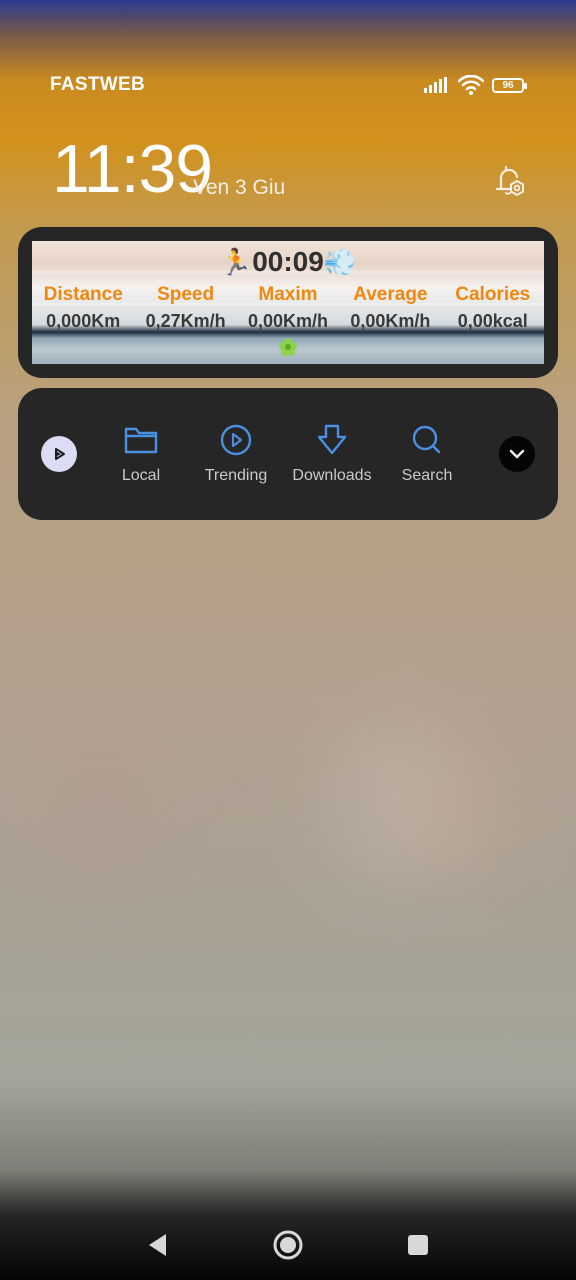 Image resolution: width=576 pixels, height=1280 pixels. I want to click on wind-icon: 💨, so click(340, 262).